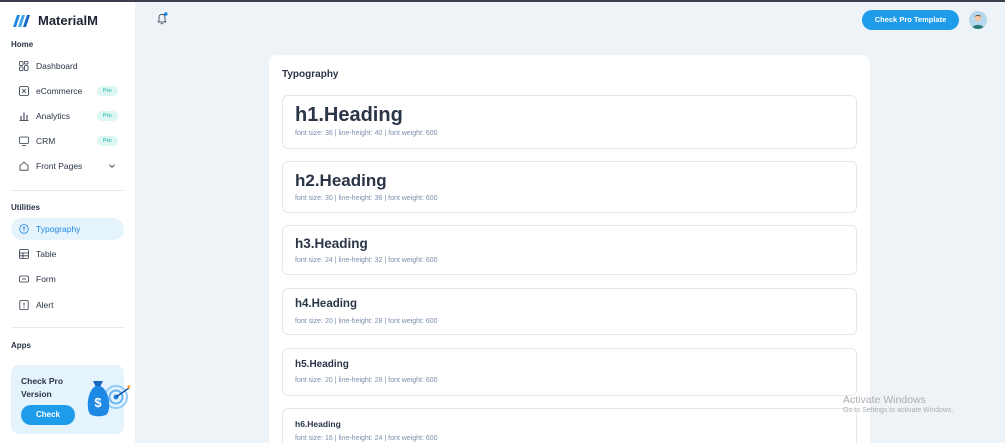 The image size is (1005, 443). I want to click on user-avatar-icon, so click(978, 20).